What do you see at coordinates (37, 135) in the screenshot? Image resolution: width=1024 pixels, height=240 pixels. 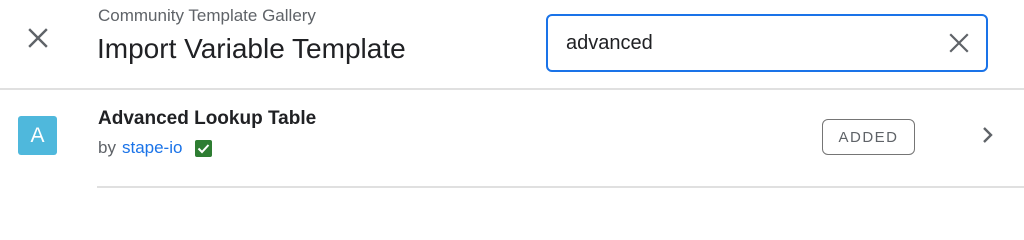 I see `template-avatar: A` at bounding box center [37, 135].